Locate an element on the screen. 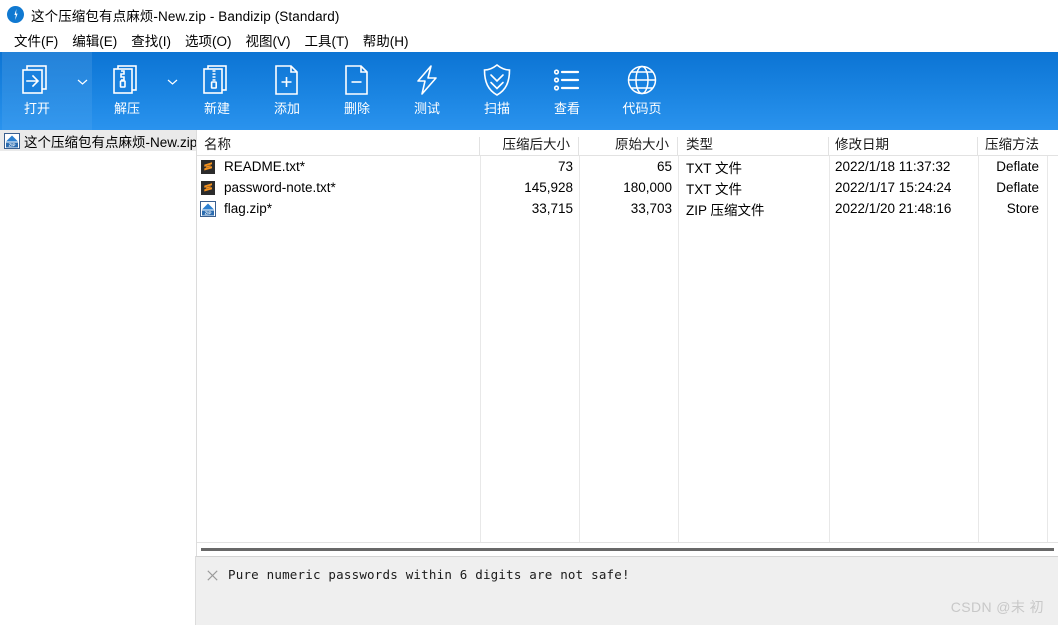 The width and height of the screenshot is (1058, 625). add-file-icon is located at coordinates (286, 80).